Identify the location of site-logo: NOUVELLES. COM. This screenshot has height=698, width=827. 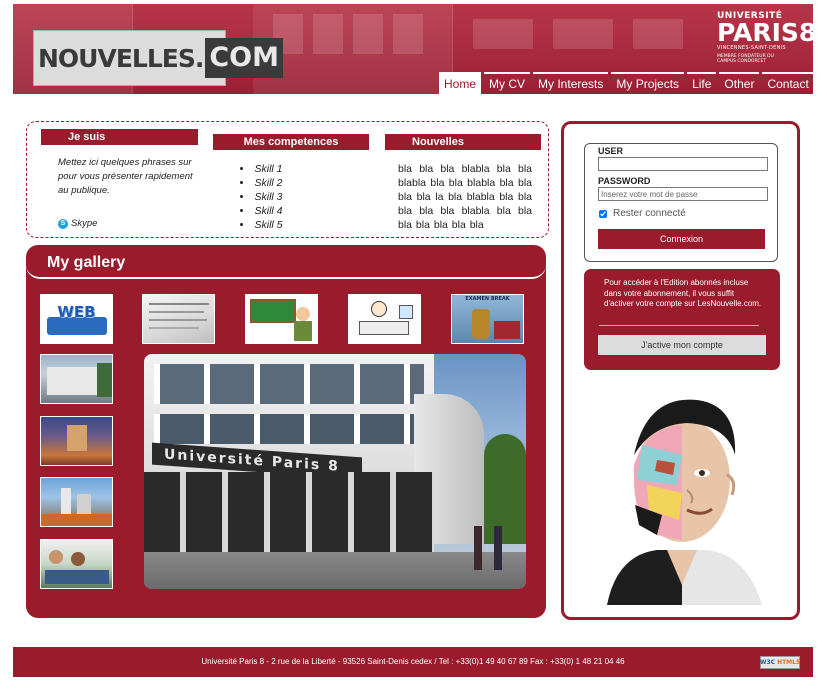
(158, 58).